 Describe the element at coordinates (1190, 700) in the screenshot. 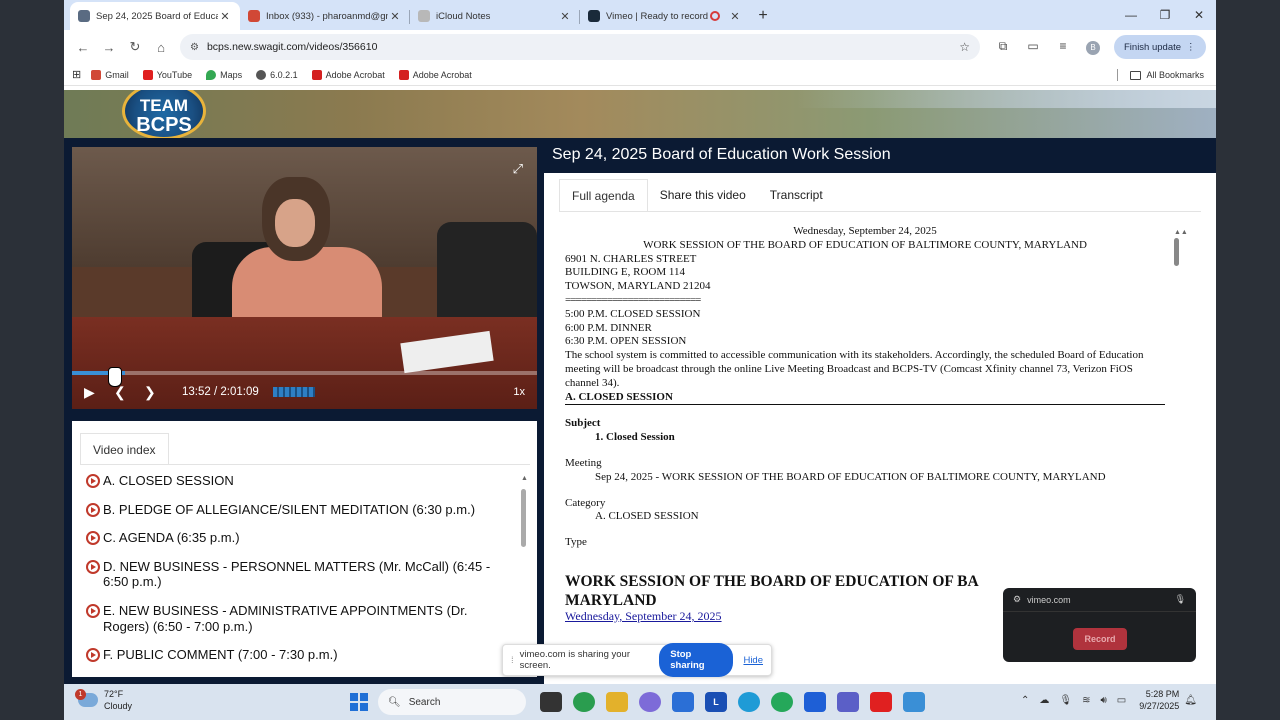

I see `notification-bell-icon: 🔔︎` at that location.